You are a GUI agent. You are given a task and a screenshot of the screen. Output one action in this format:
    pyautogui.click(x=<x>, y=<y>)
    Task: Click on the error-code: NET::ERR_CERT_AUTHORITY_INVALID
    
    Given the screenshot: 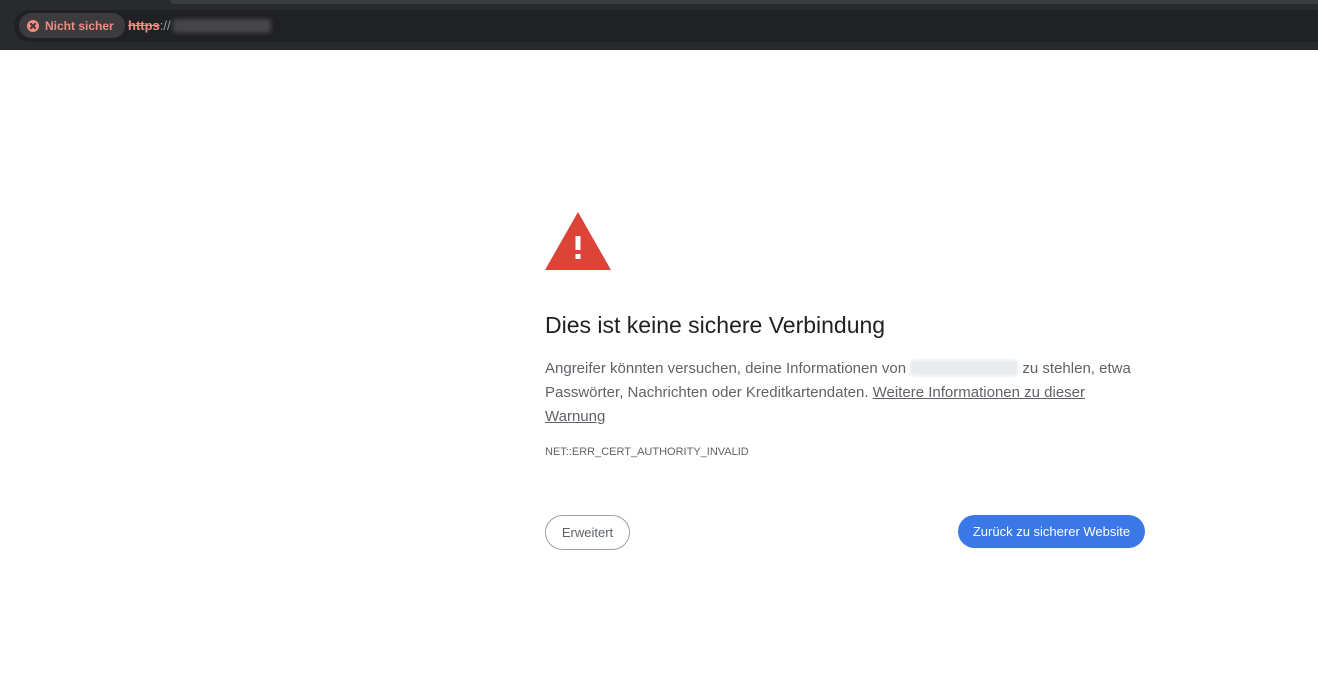 What is the action you would take?
    pyautogui.click(x=647, y=452)
    